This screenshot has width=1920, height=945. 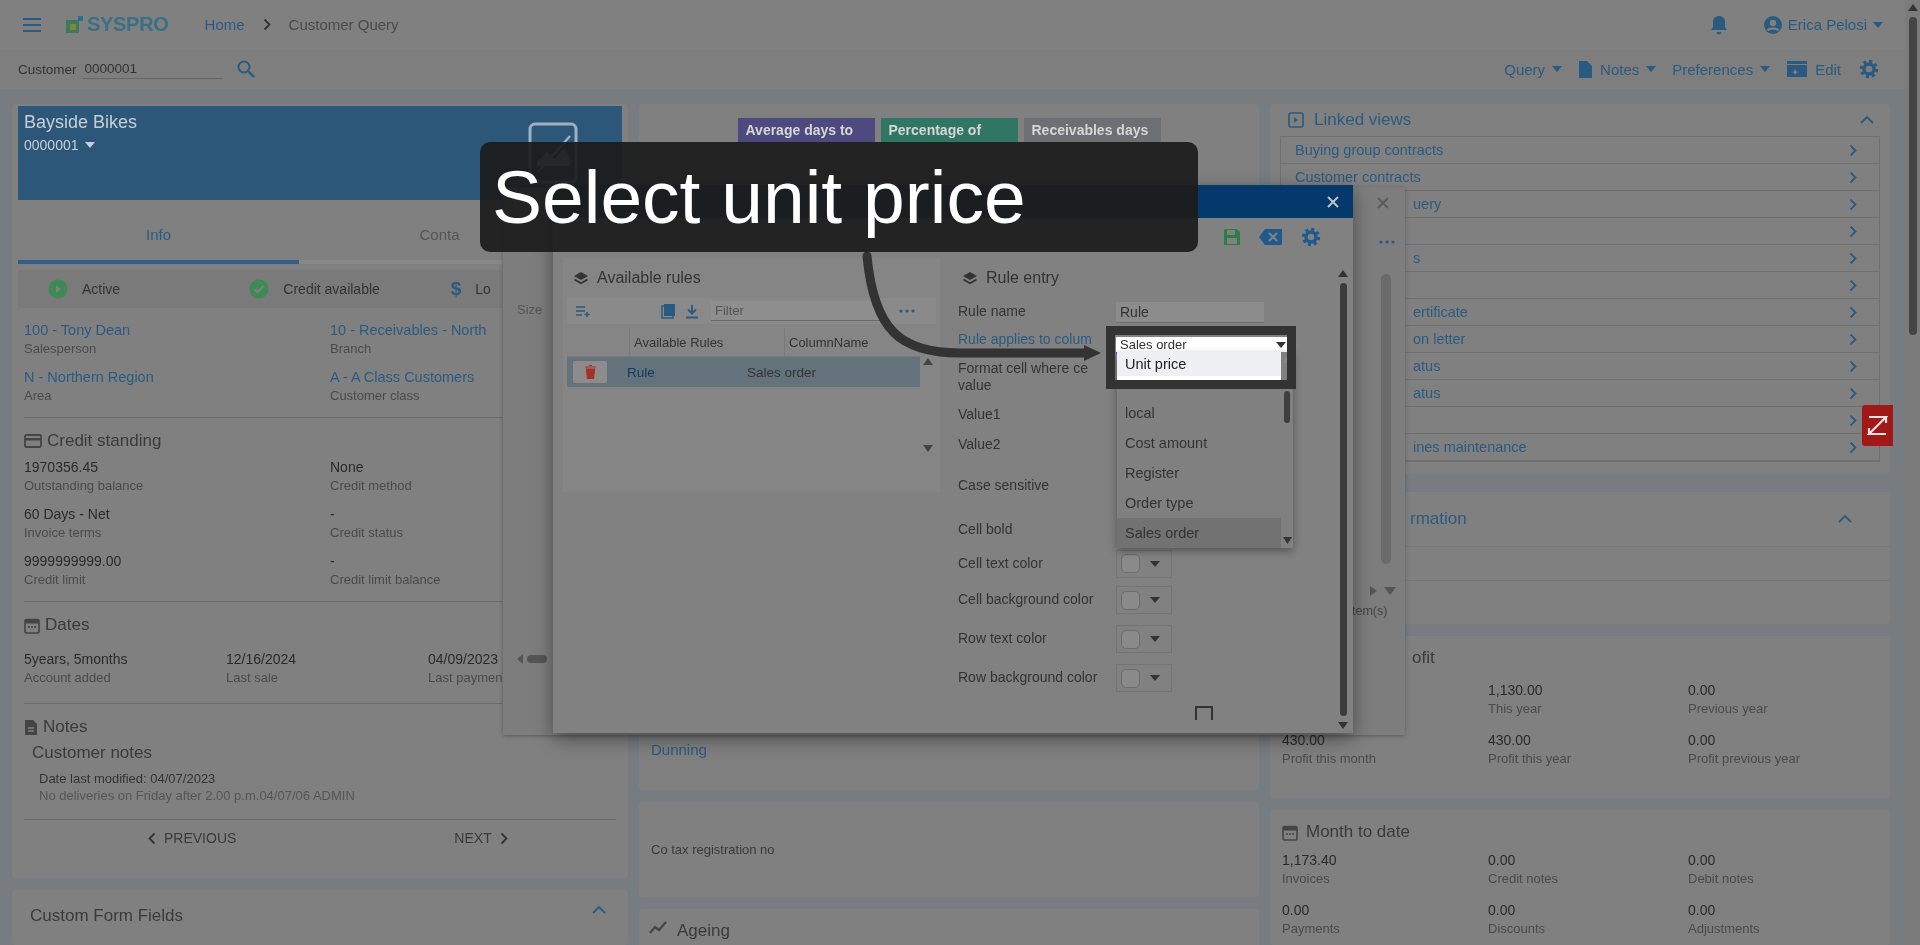 I want to click on item-count: tem(s), so click(x=1370, y=611).